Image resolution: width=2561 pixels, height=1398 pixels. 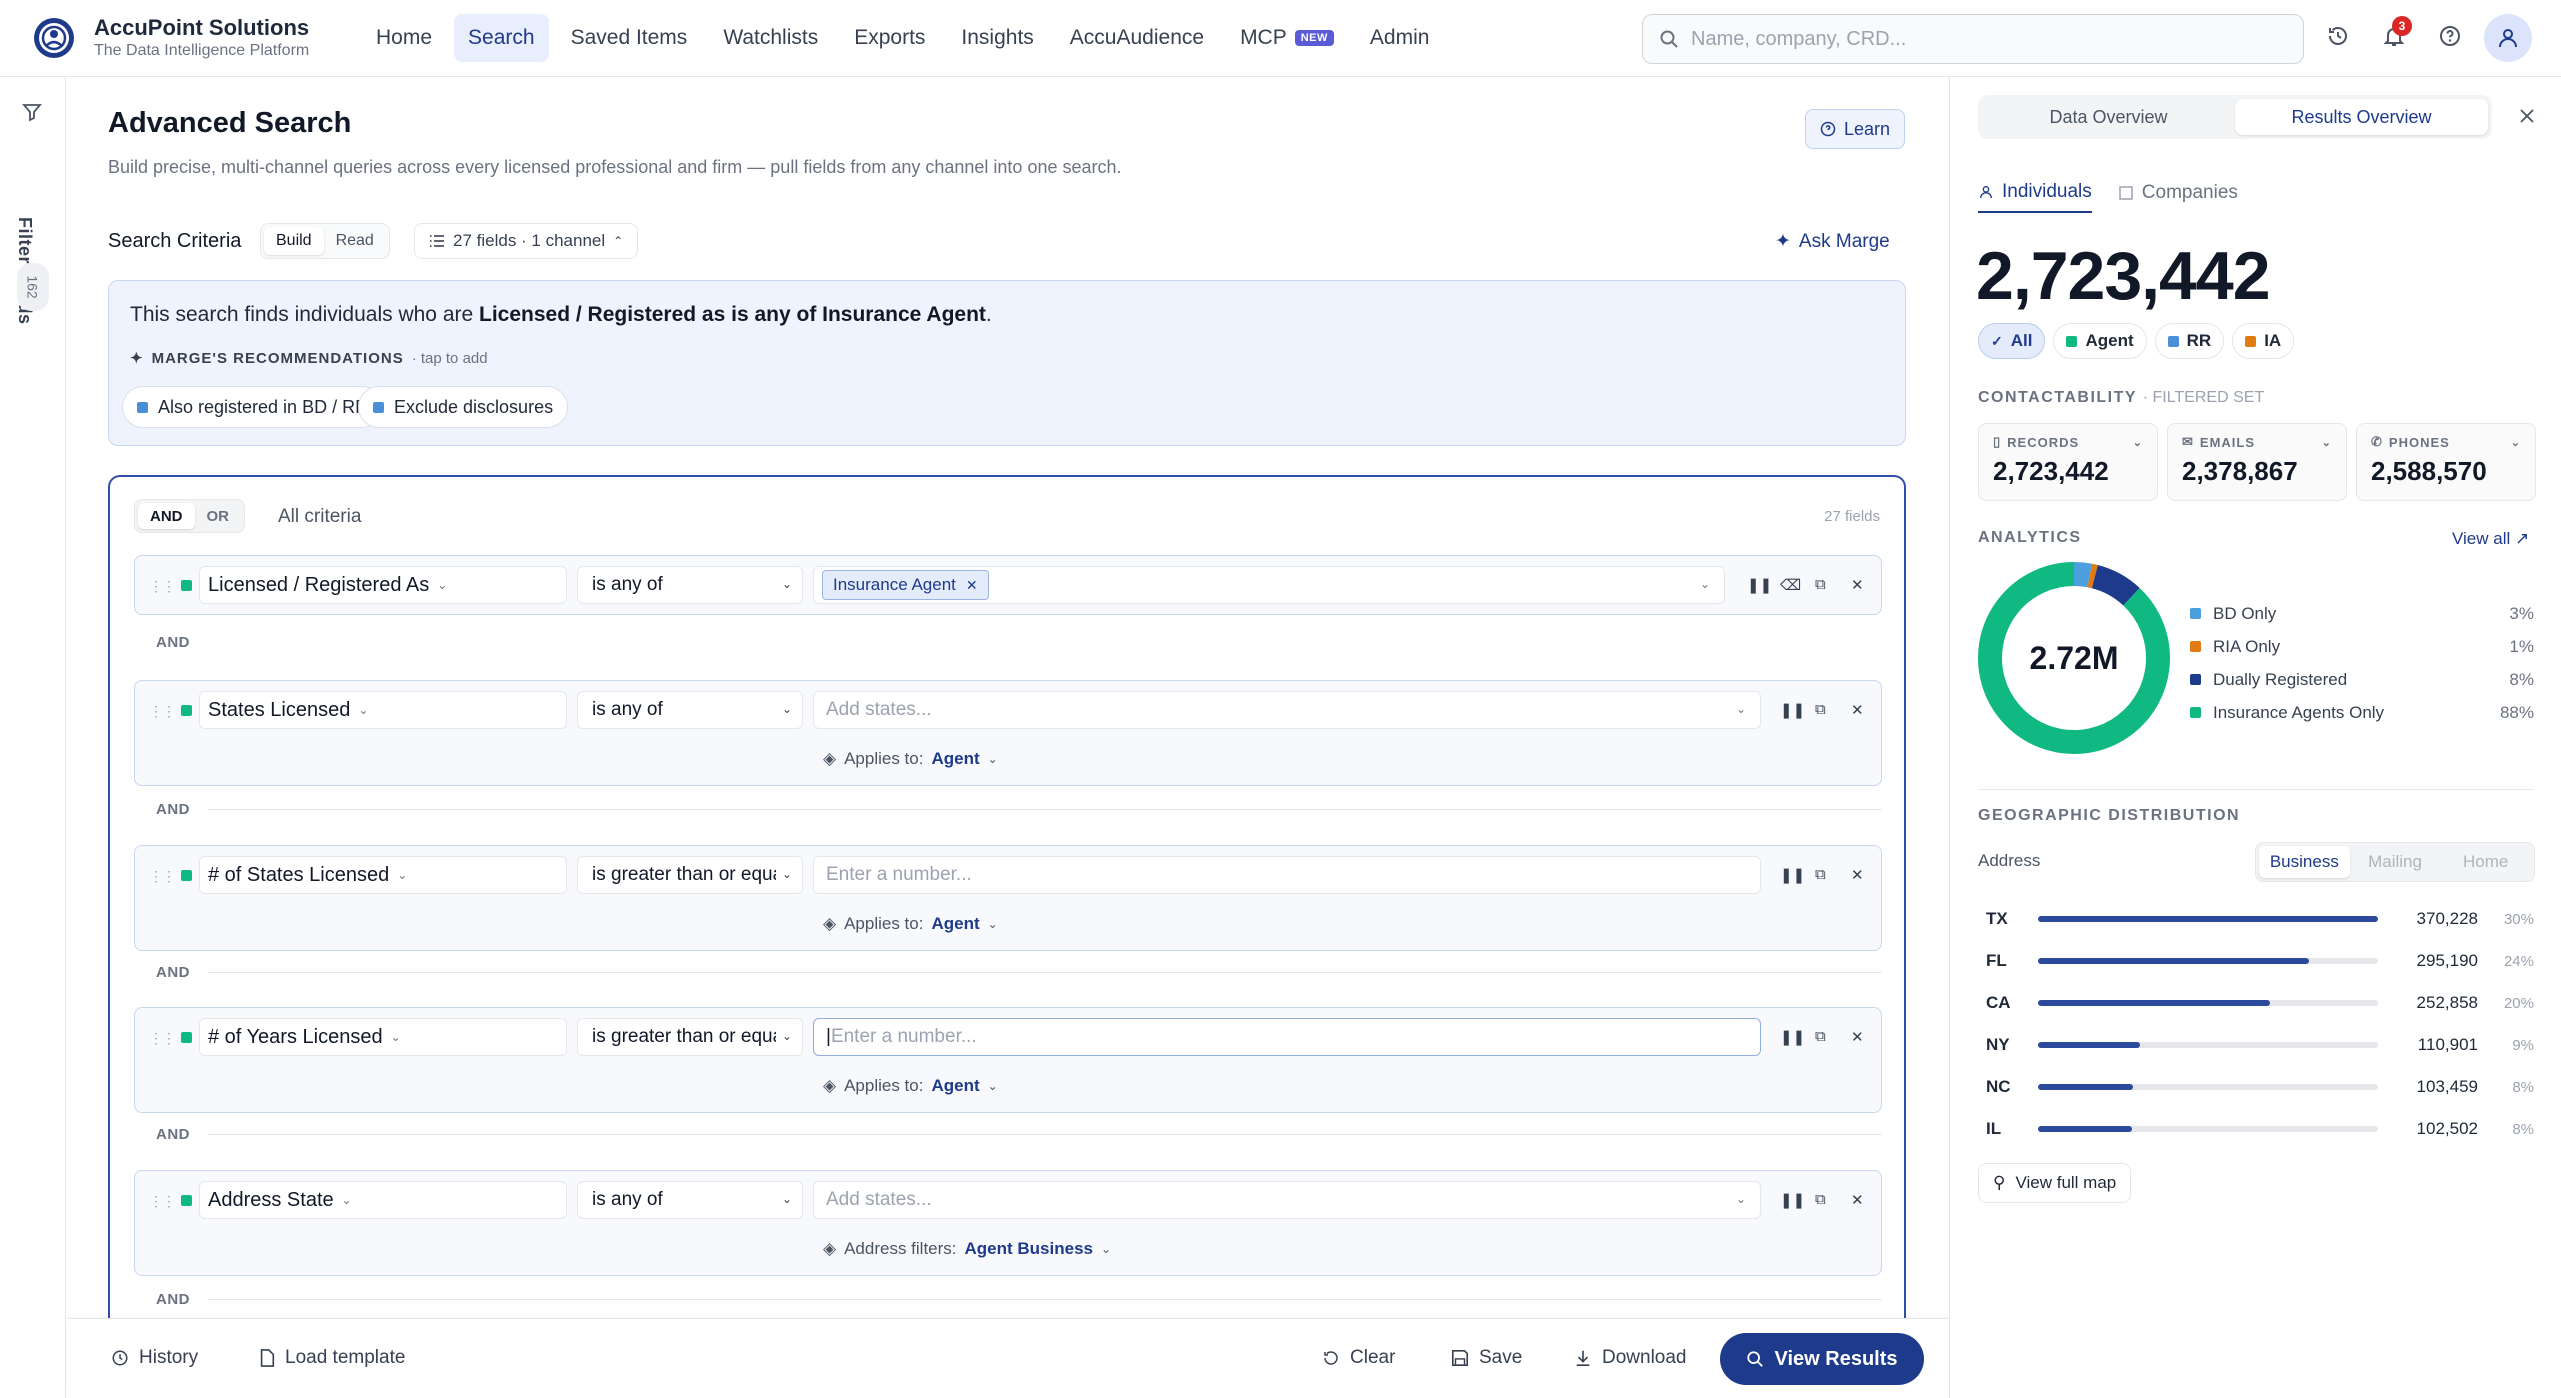 I want to click on filter-chip-agent: Agent, so click(x=2100, y=341).